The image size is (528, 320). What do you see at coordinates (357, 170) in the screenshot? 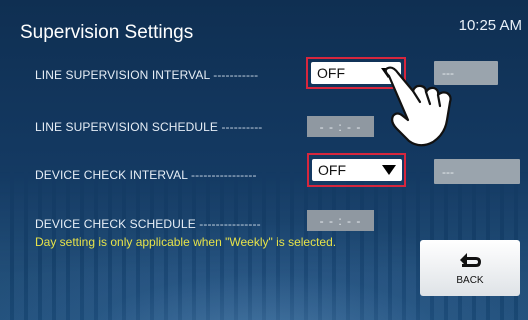
I see `device-check-interval-dropdown: OFF` at bounding box center [357, 170].